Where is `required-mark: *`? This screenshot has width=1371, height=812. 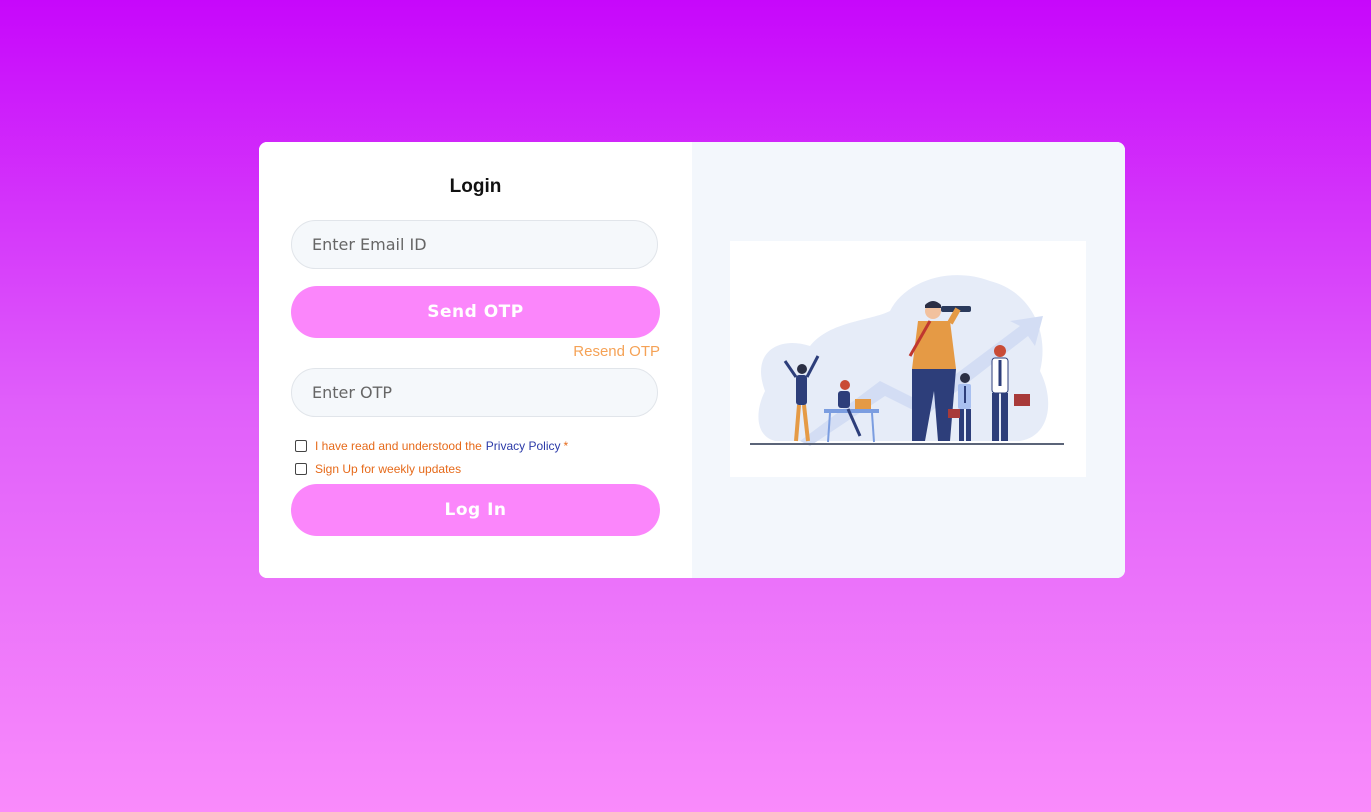
required-mark: * is located at coordinates (566, 446).